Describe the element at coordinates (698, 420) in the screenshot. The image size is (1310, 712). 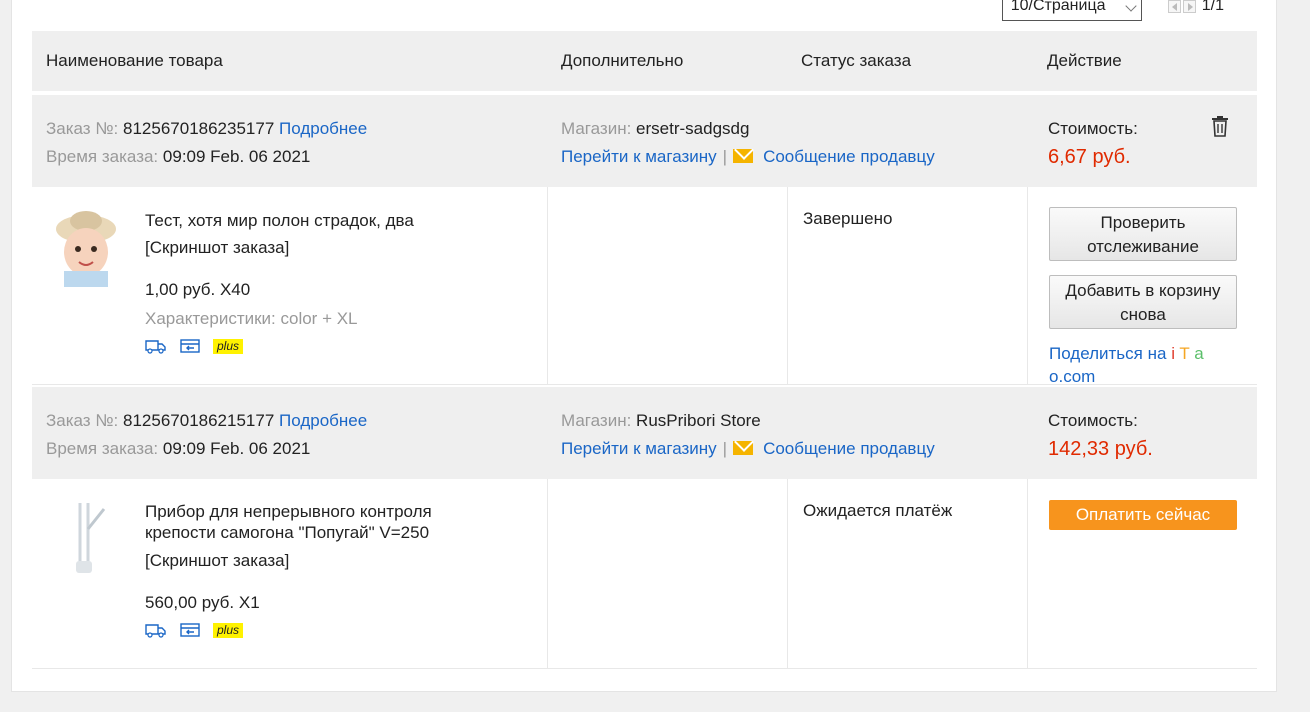
I see `store-name: RusPribori Store` at that location.